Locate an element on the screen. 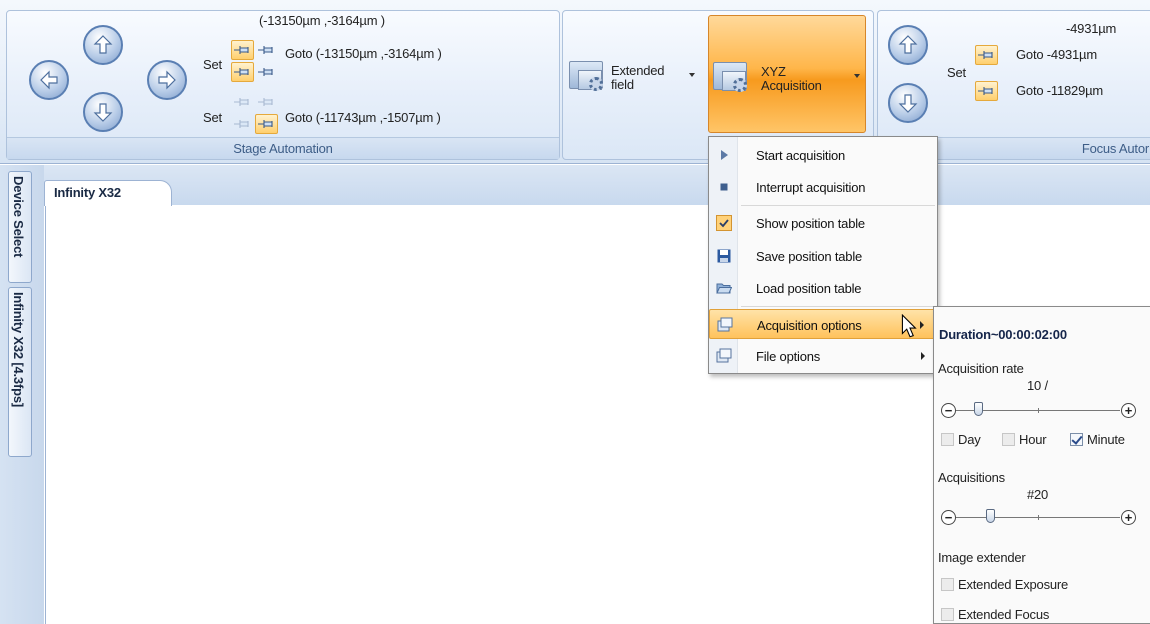 This screenshot has height=624, width=1150. minute-checkbox is located at coordinates (1076, 439).